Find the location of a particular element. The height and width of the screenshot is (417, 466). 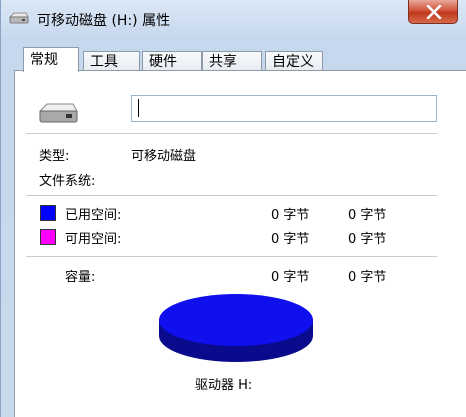

window-title: 可移动磁盘 (H:) 属性 is located at coordinates (104, 21).